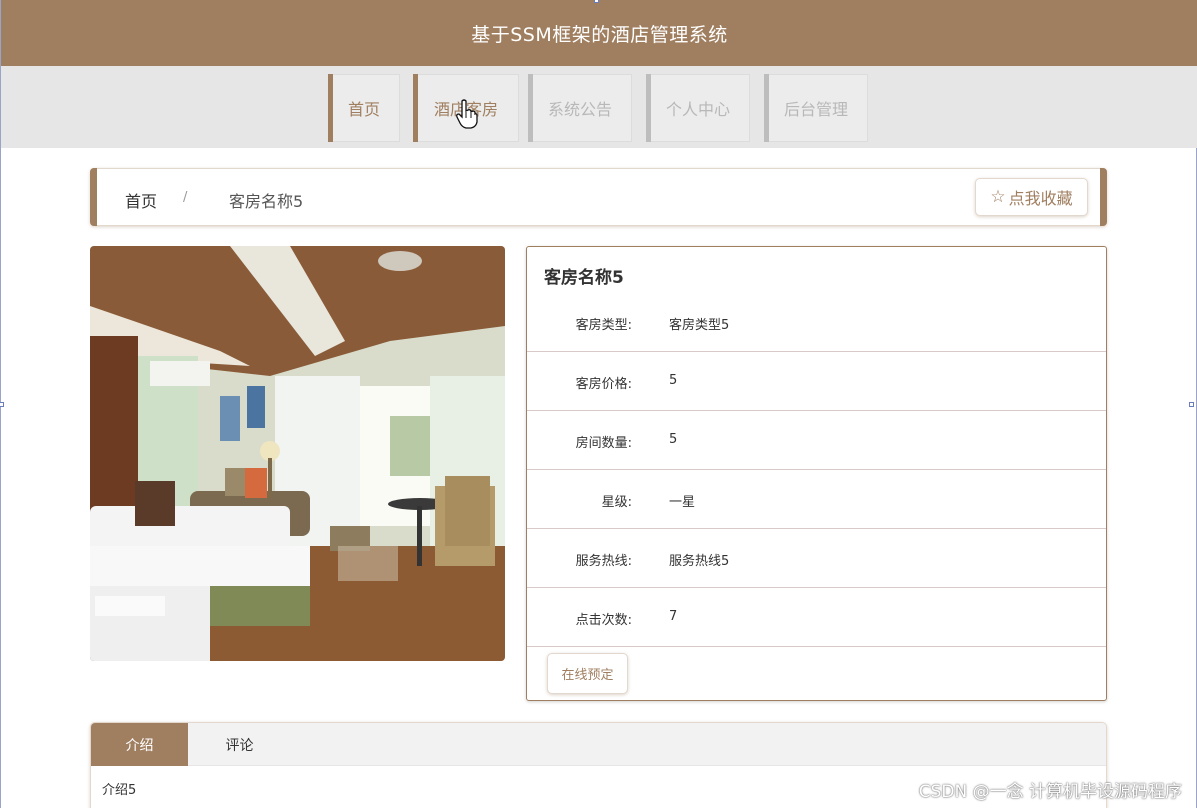  Describe the element at coordinates (603, 325) in the screenshot. I see `field-label: 客房类型:` at that location.